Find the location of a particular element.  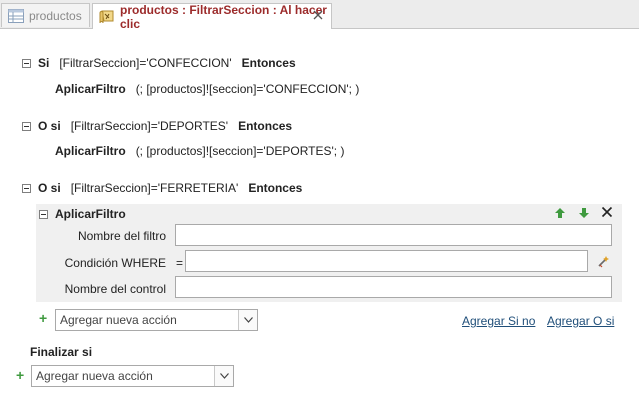

end-if-text: Finalizar si is located at coordinates (61, 352).